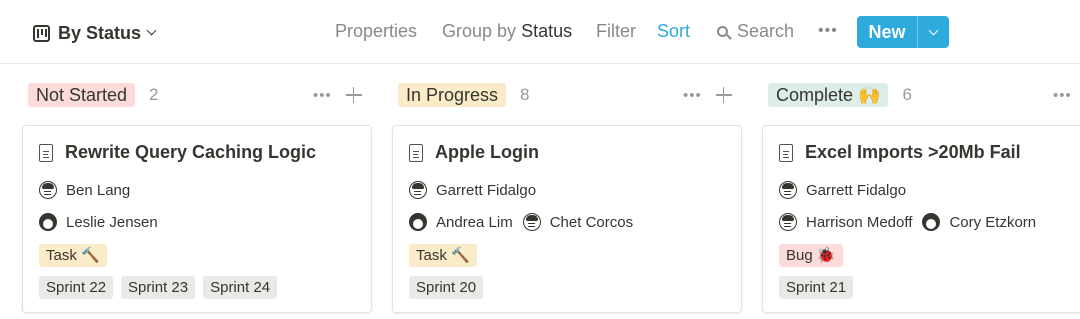 The height and width of the screenshot is (319, 1080). I want to click on person: Cory Etzkorn, so click(979, 222).